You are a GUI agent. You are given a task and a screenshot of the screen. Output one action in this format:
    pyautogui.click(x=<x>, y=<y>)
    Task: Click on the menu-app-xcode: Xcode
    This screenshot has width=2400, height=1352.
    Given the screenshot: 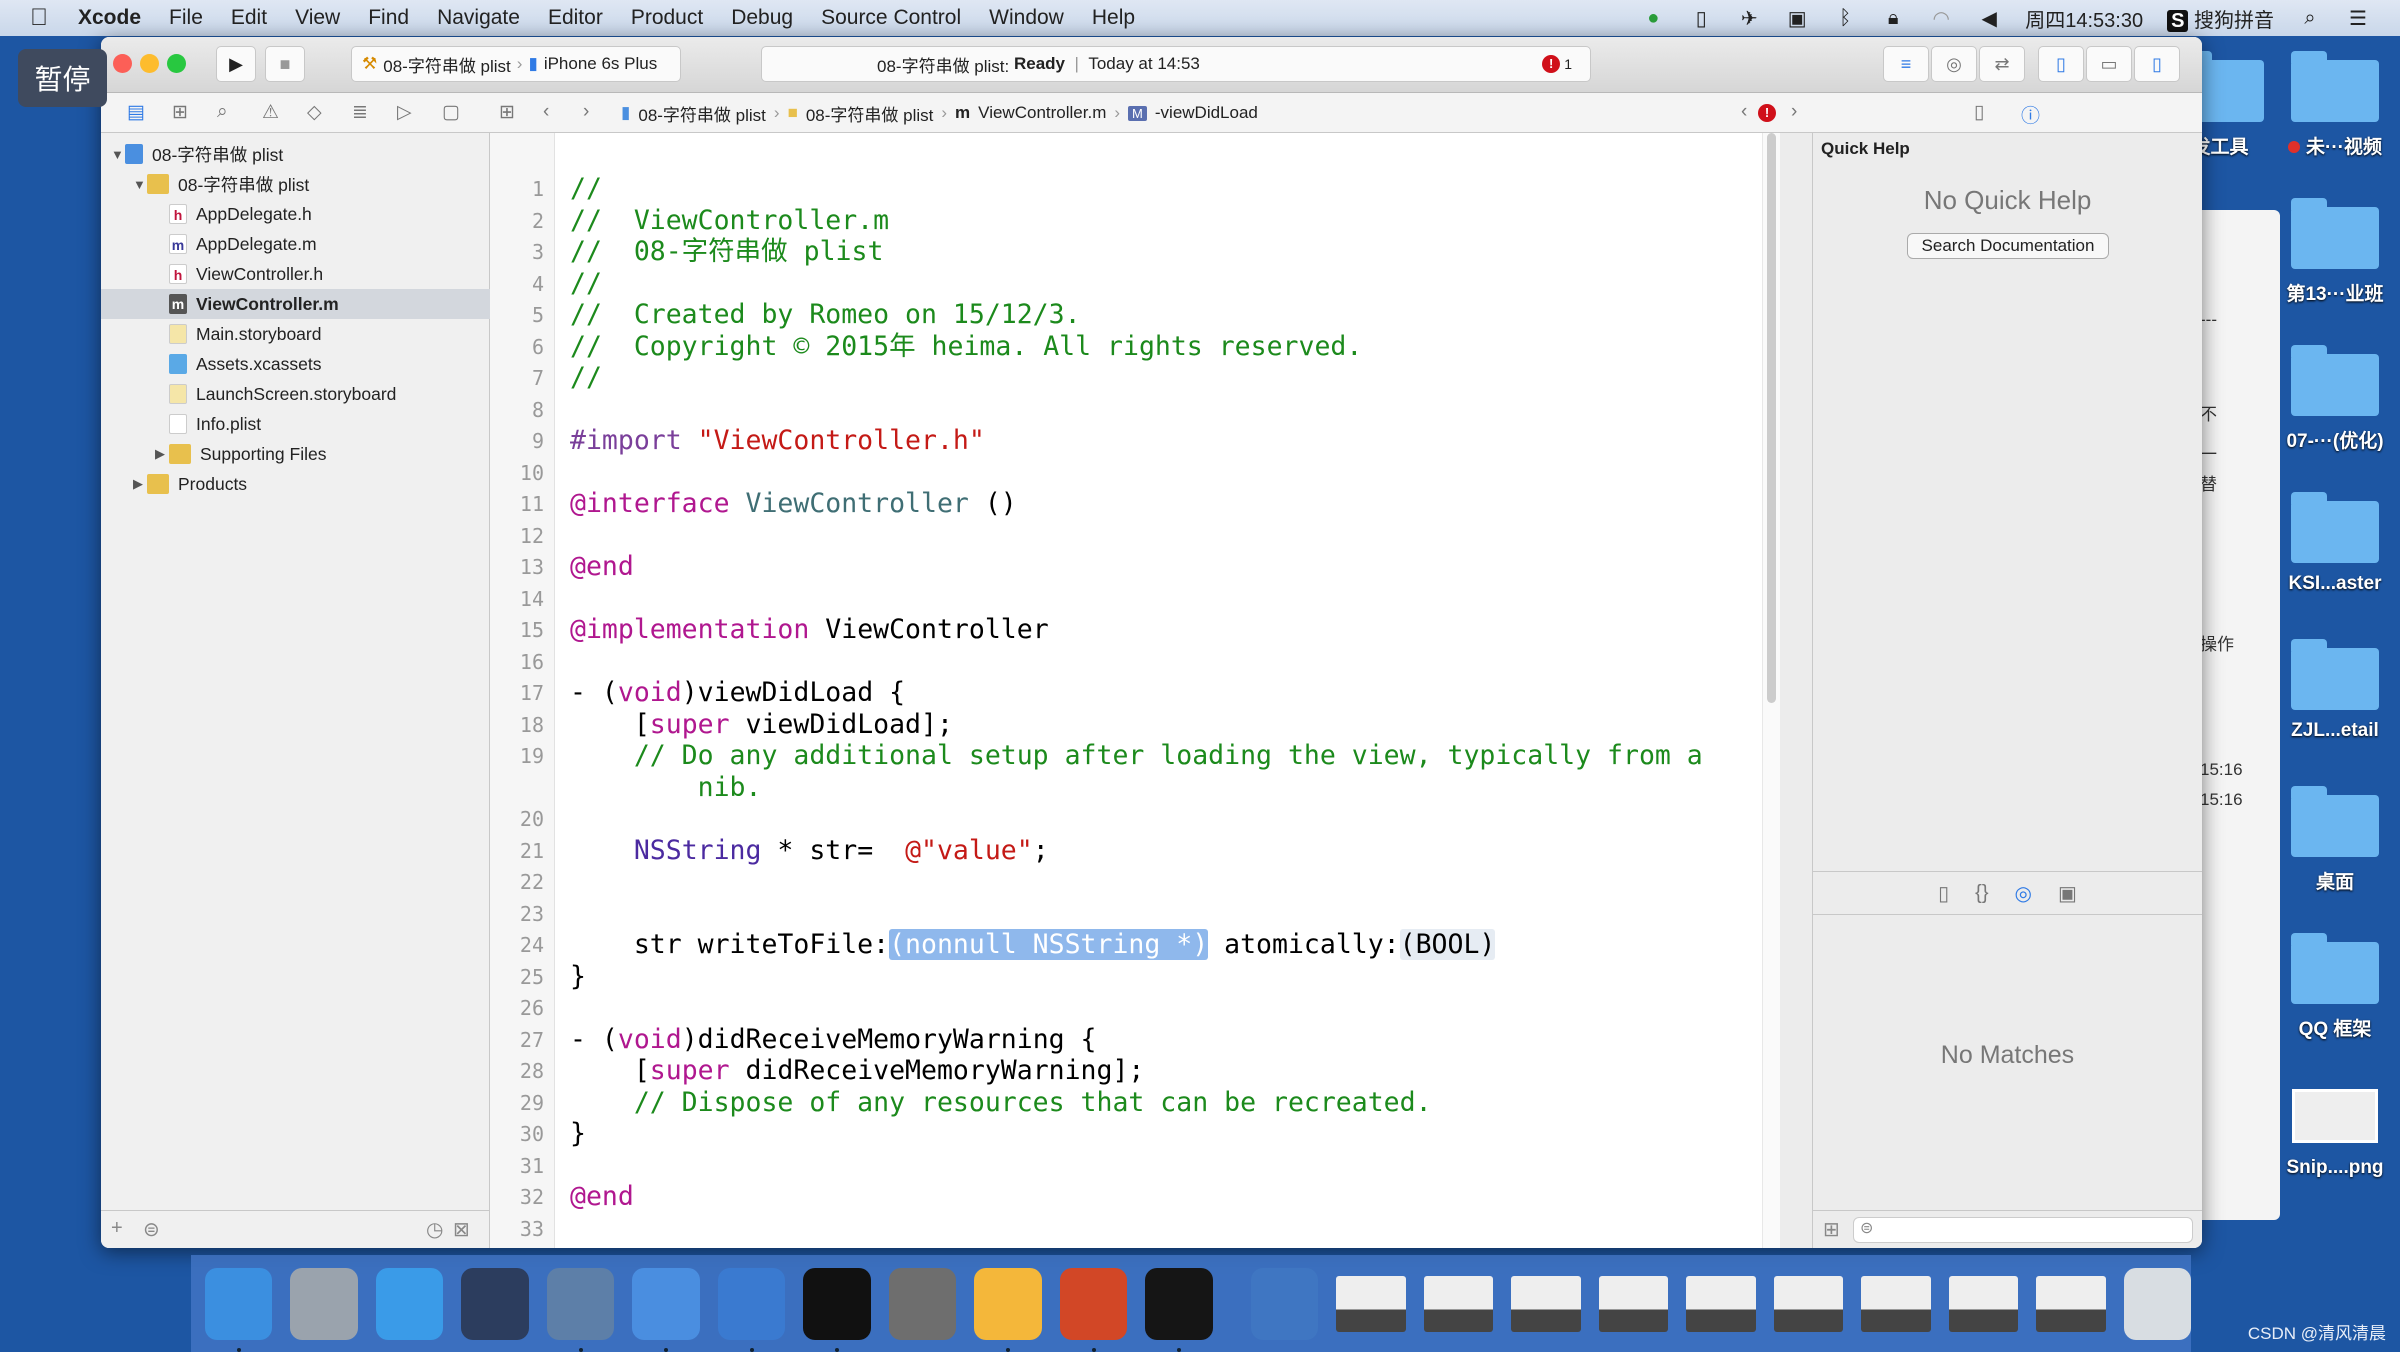 What is the action you would take?
    pyautogui.click(x=109, y=18)
    